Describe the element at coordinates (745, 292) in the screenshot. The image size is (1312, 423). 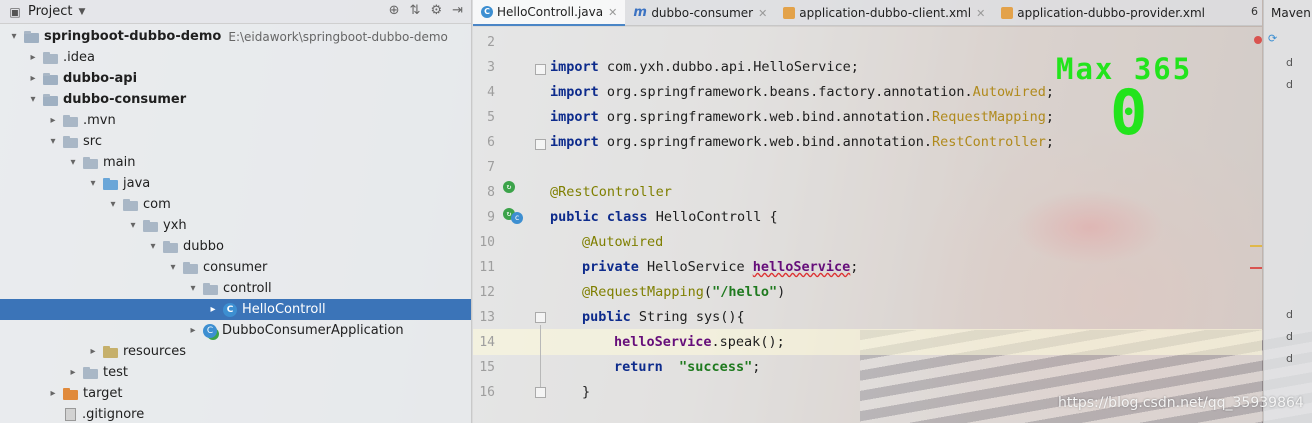
I see `string-literal: "/hello"` at that location.